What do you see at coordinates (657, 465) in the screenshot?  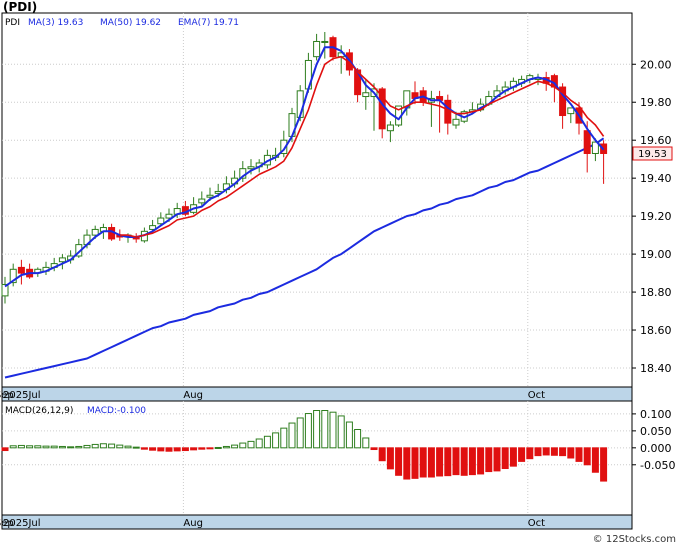 I see `macd-y-tick-label: -0.050` at bounding box center [657, 465].